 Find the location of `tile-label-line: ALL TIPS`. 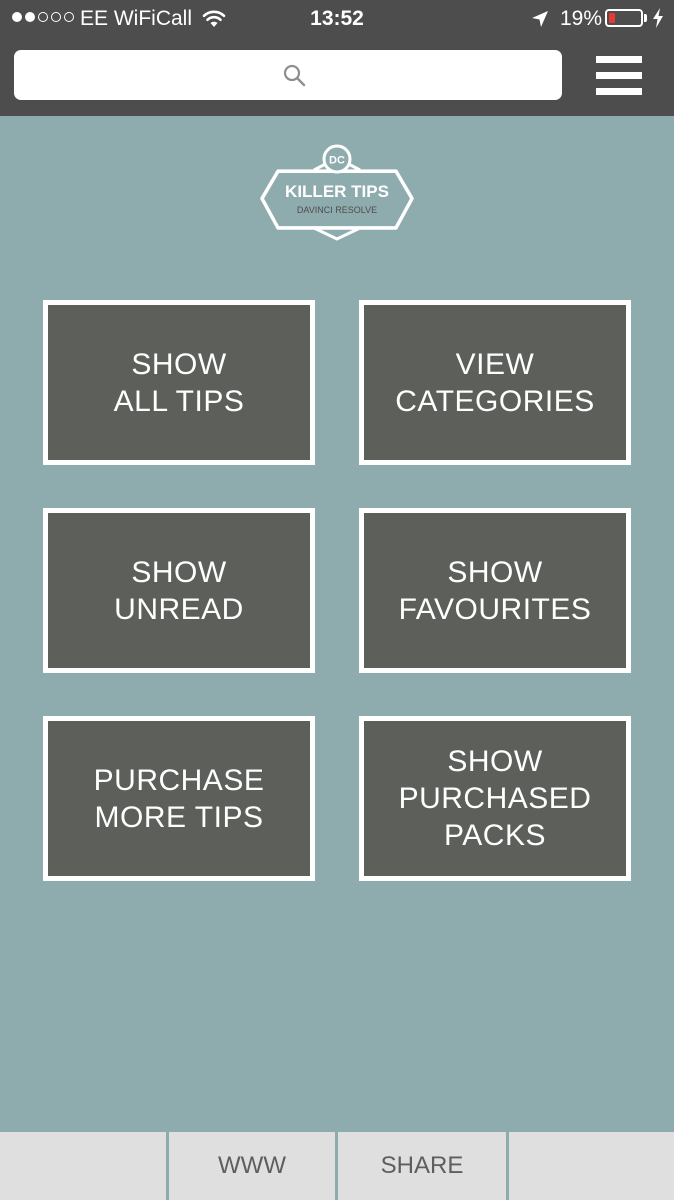

tile-label-line: ALL TIPS is located at coordinates (179, 401).